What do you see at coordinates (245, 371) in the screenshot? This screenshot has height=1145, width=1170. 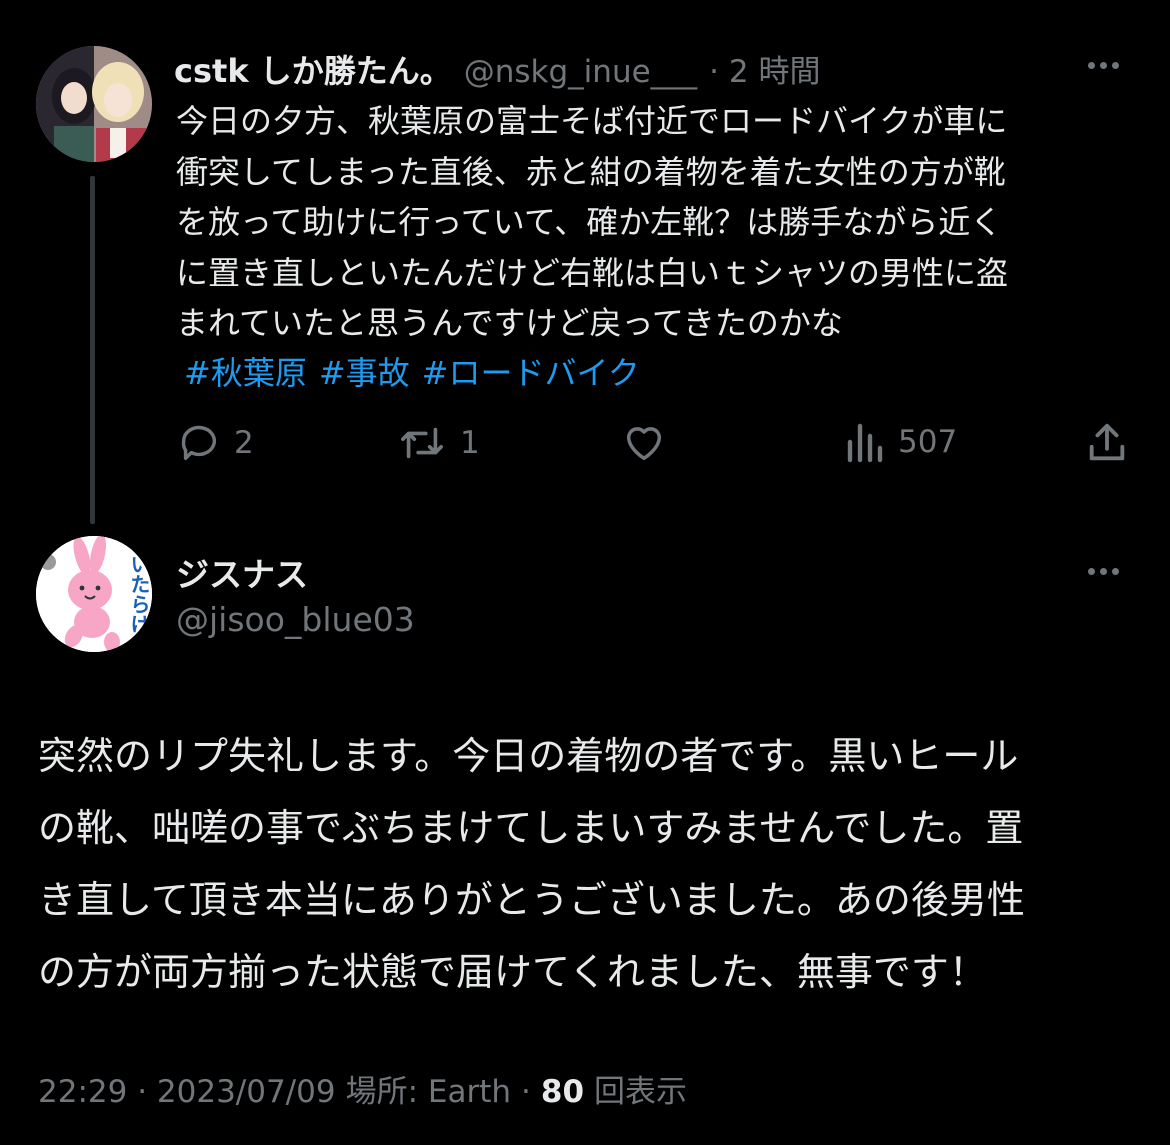 I see `hashtag-link: #秋葉原` at bounding box center [245, 371].